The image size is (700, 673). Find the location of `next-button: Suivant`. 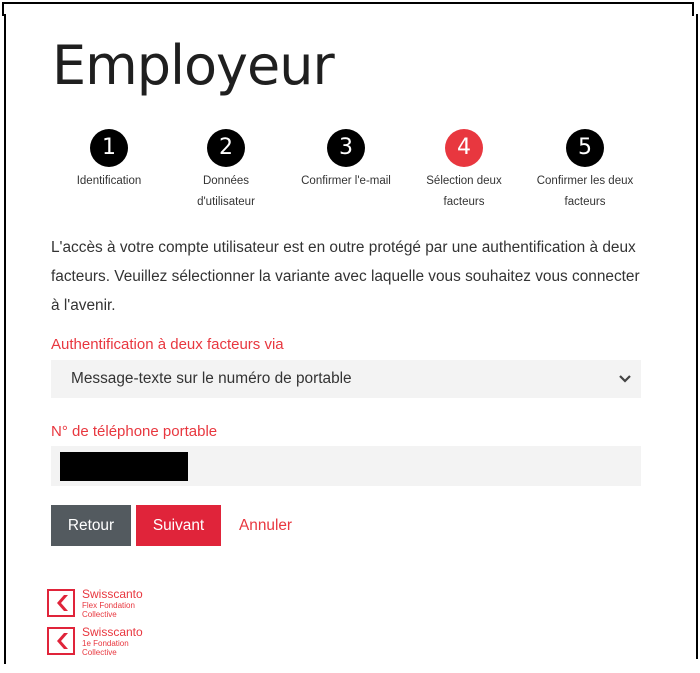

next-button: Suivant is located at coordinates (178, 525).